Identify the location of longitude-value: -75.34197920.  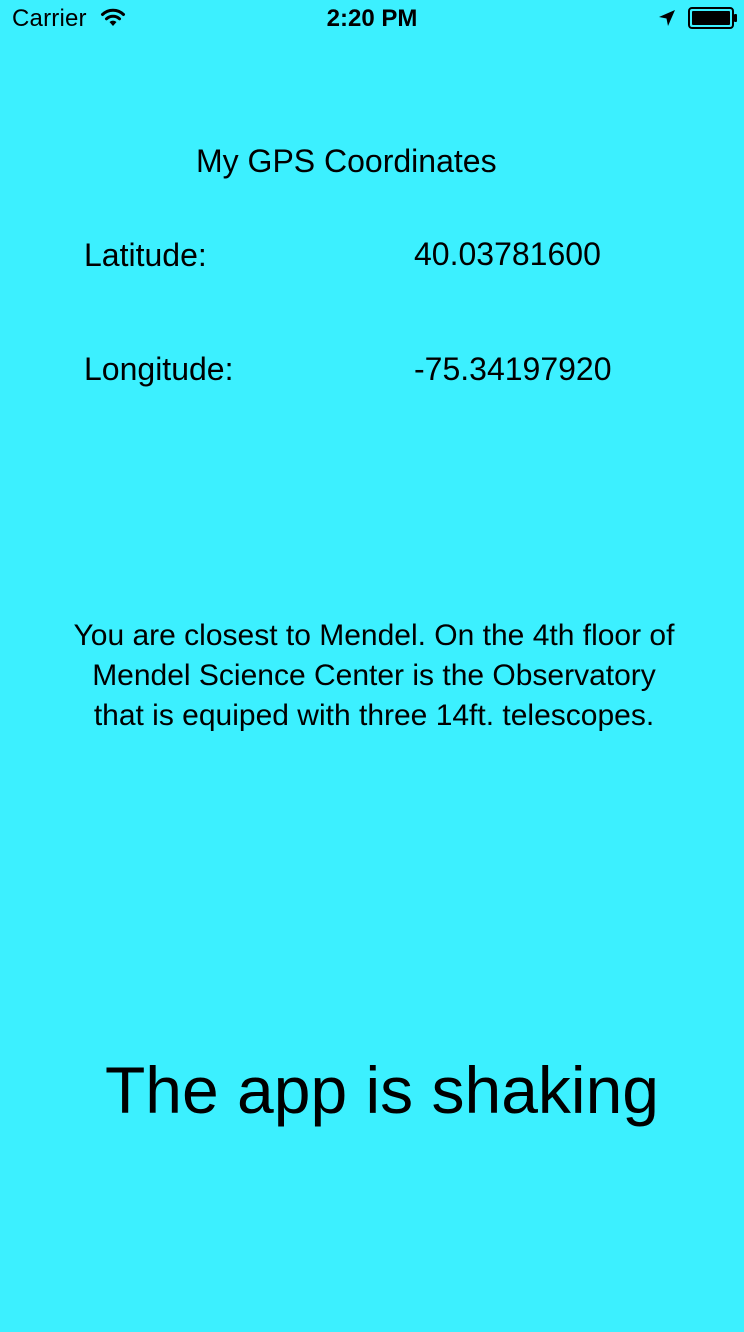
(513, 369).